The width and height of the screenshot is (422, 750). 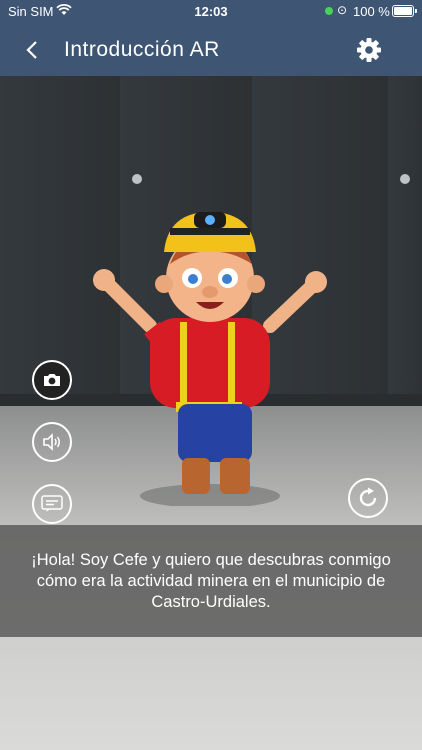 I want to click on speaker-icon, so click(x=51, y=442).